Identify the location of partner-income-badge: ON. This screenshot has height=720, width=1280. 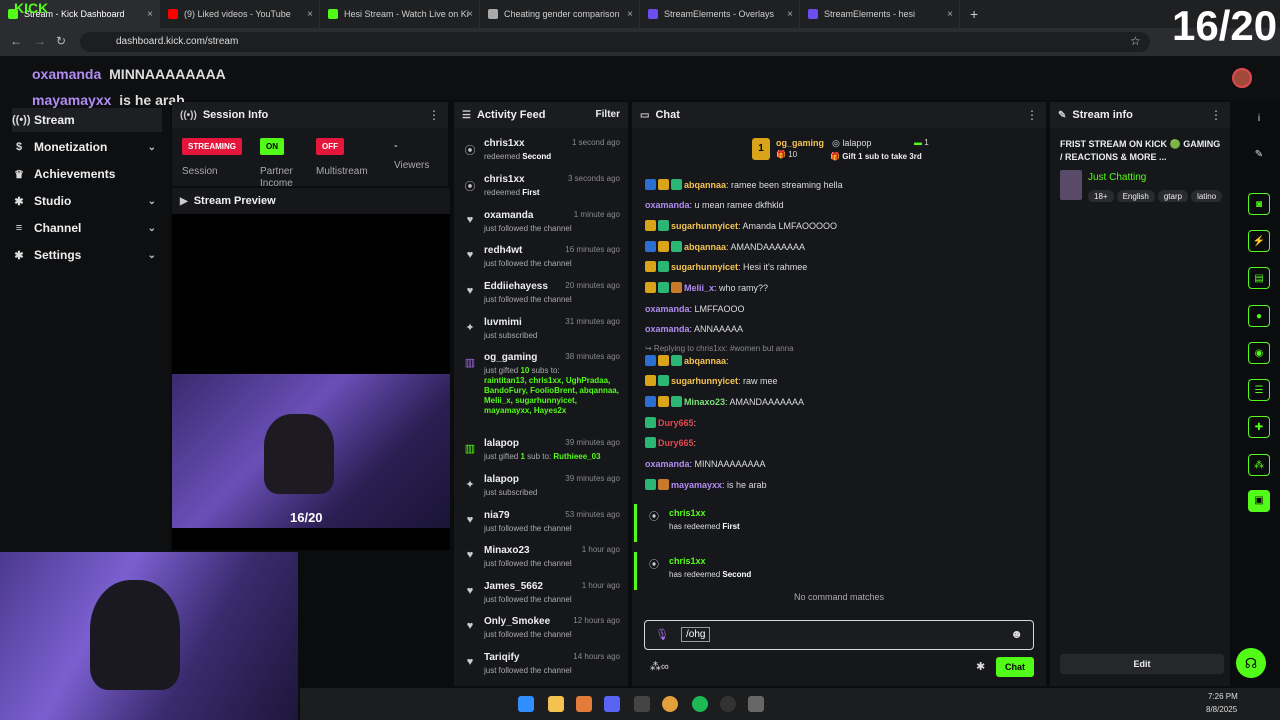
(272, 146).